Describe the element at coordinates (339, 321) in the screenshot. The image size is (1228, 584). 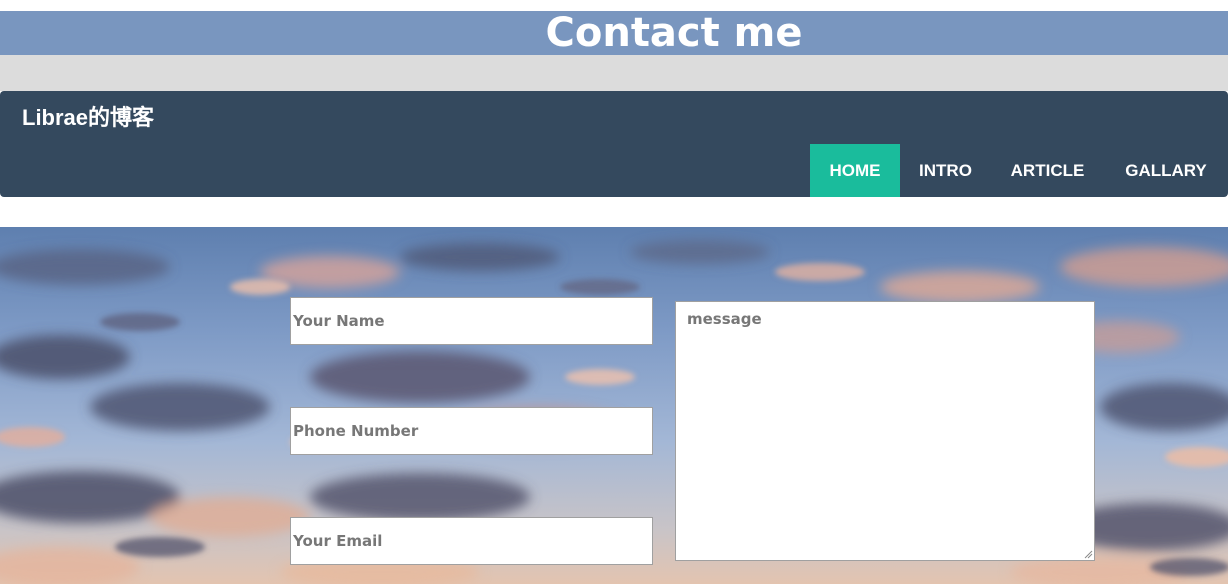
I see `name-field-placeholder: Your Name` at that location.